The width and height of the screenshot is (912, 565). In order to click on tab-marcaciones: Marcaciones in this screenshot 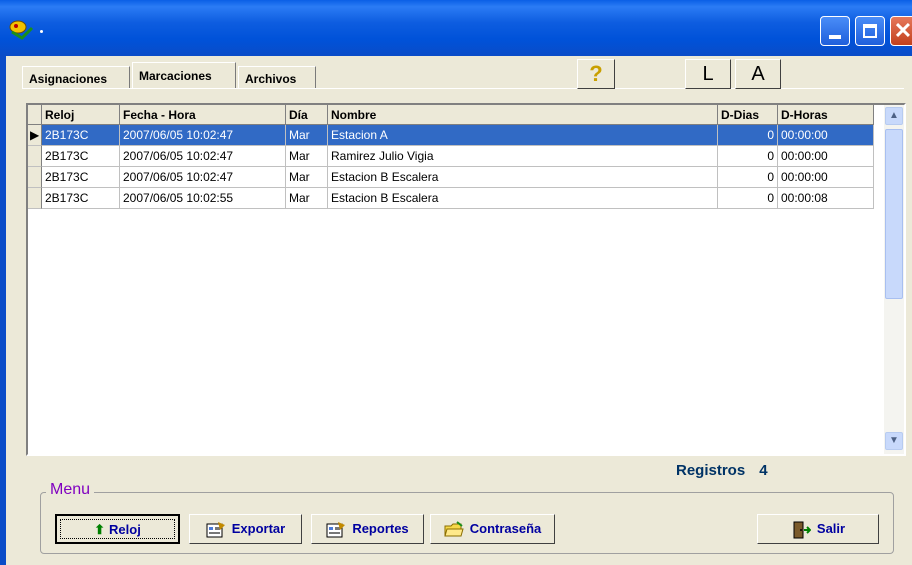, I will do `click(184, 75)`.